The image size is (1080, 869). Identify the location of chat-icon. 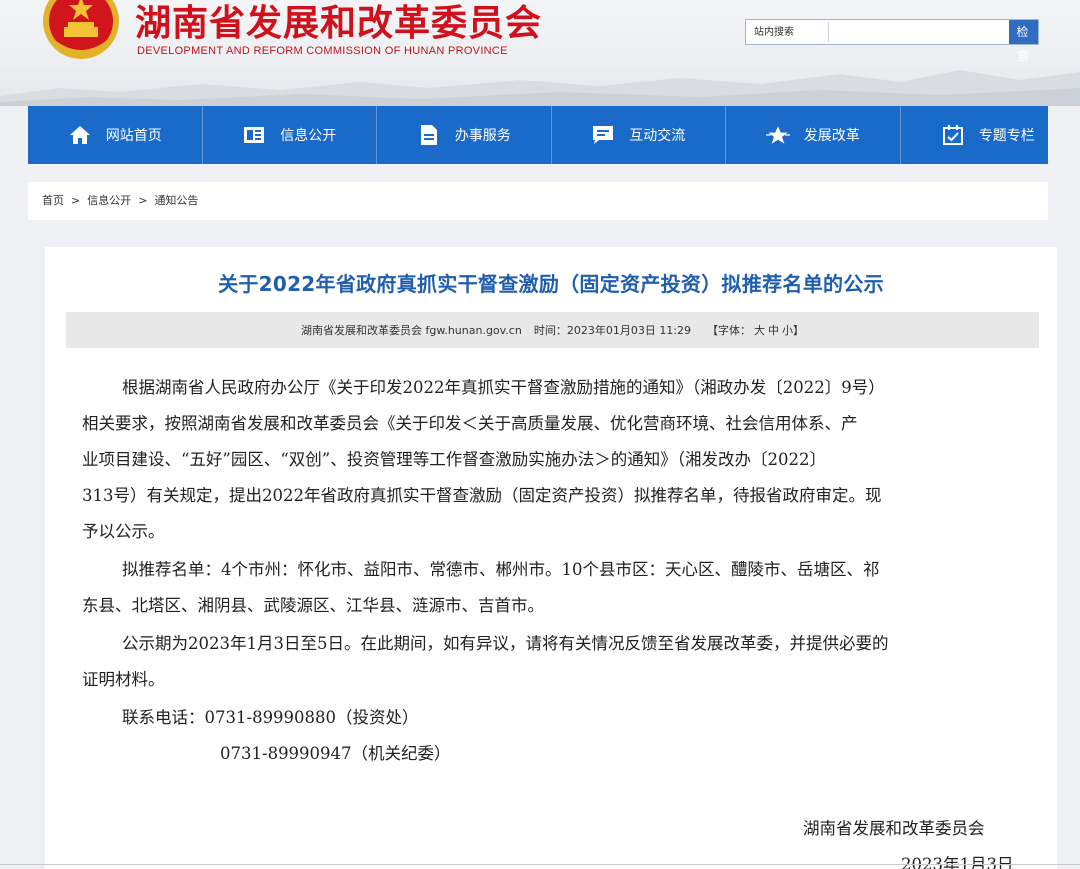
(603, 135).